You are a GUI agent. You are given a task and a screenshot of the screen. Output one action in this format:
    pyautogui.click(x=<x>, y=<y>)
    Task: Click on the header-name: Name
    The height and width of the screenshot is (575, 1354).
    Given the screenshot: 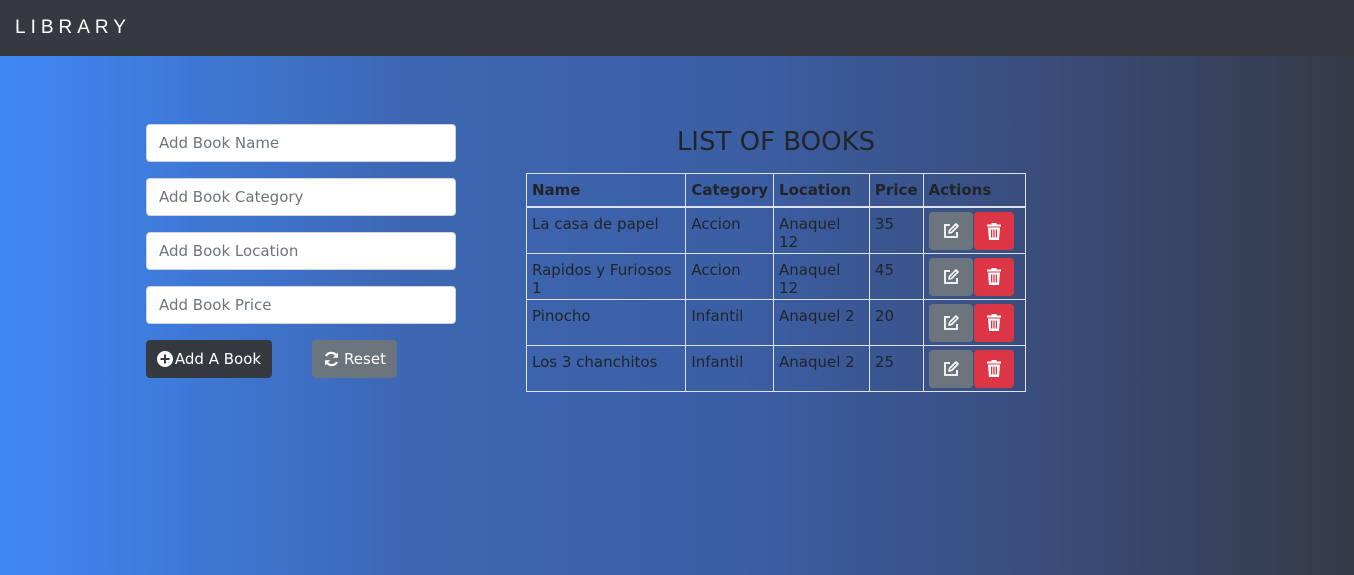 What is the action you would take?
    pyautogui.click(x=606, y=190)
    